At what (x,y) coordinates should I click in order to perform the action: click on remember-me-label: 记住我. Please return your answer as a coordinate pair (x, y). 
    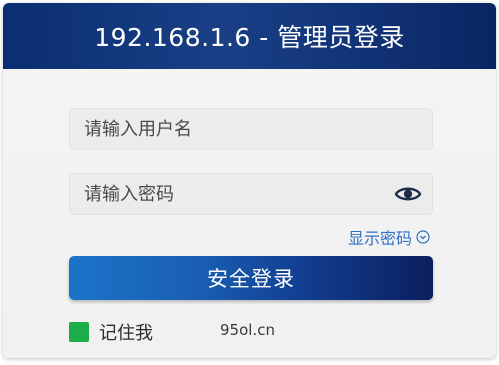
    Looking at the image, I should click on (126, 333).